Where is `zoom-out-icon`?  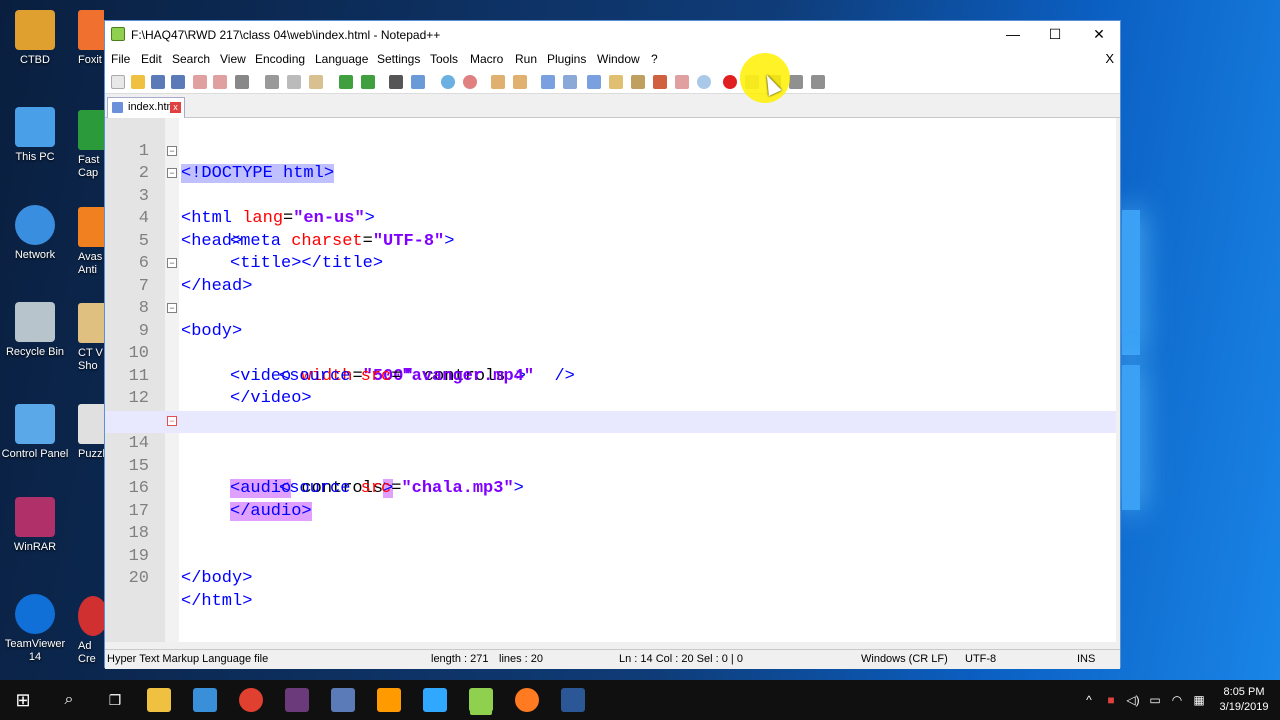
zoom-out-icon is located at coordinates (470, 82).